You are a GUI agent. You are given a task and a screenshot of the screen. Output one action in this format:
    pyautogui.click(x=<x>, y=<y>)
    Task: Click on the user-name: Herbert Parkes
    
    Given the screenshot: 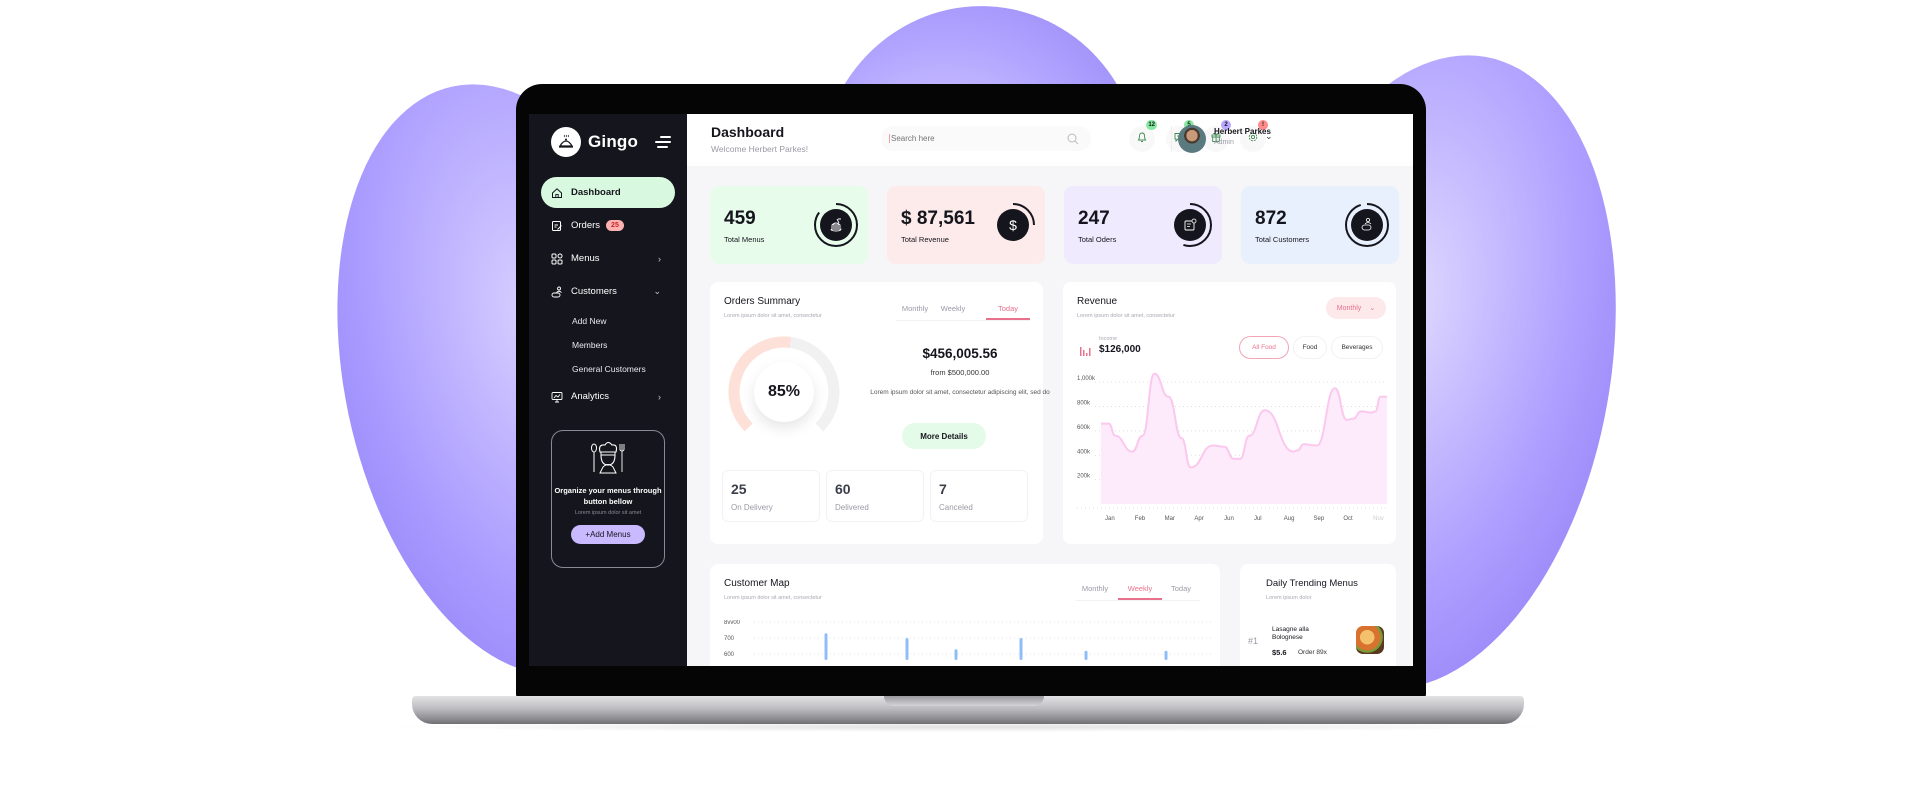 What is the action you would take?
    pyautogui.click(x=1242, y=131)
    